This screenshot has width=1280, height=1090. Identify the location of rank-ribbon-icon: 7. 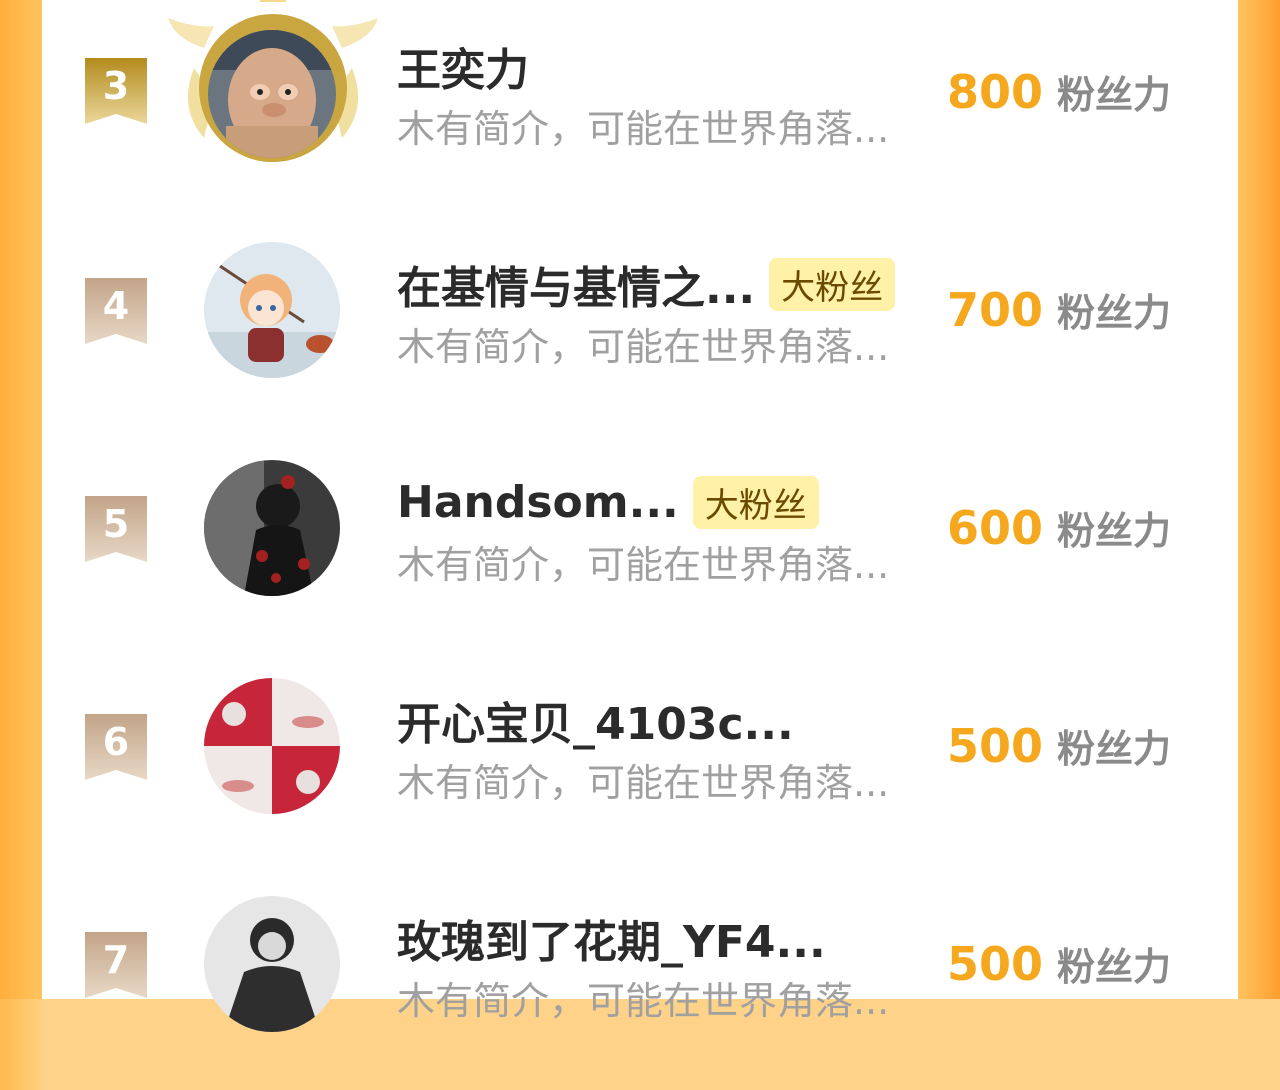
(116, 965).